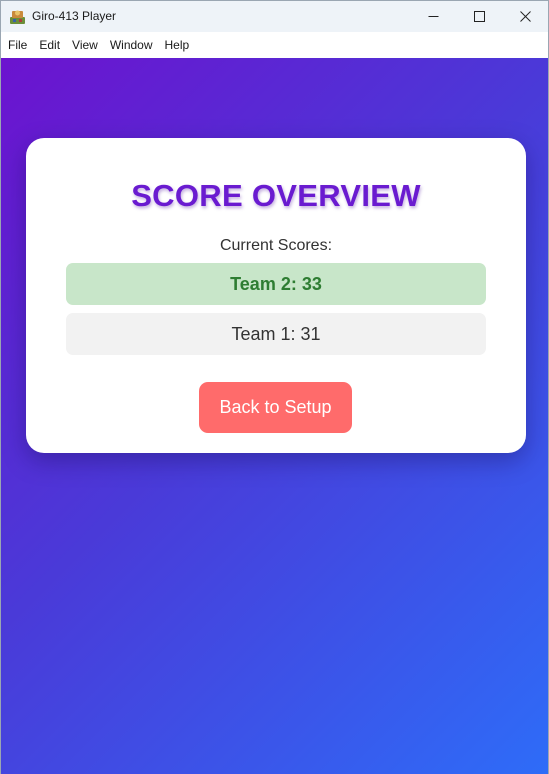  What do you see at coordinates (276, 284) in the screenshot?
I see `score-row-leader: Team 2: 33` at bounding box center [276, 284].